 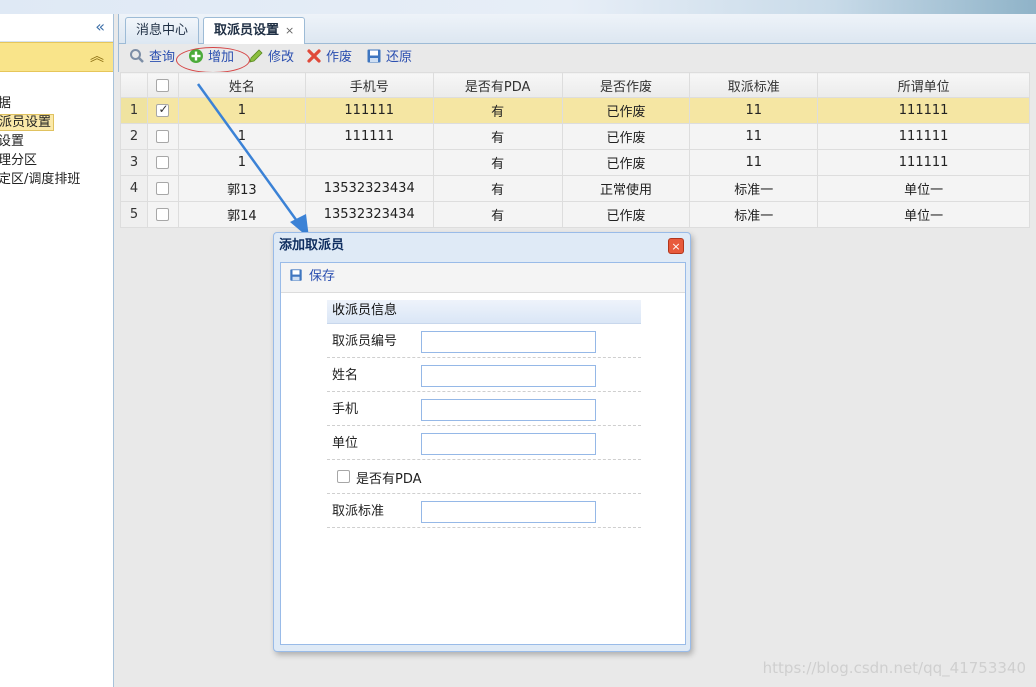 What do you see at coordinates (389, 479) in the screenshot?
I see `has-pda-label: 是否有PDA` at bounding box center [389, 479].